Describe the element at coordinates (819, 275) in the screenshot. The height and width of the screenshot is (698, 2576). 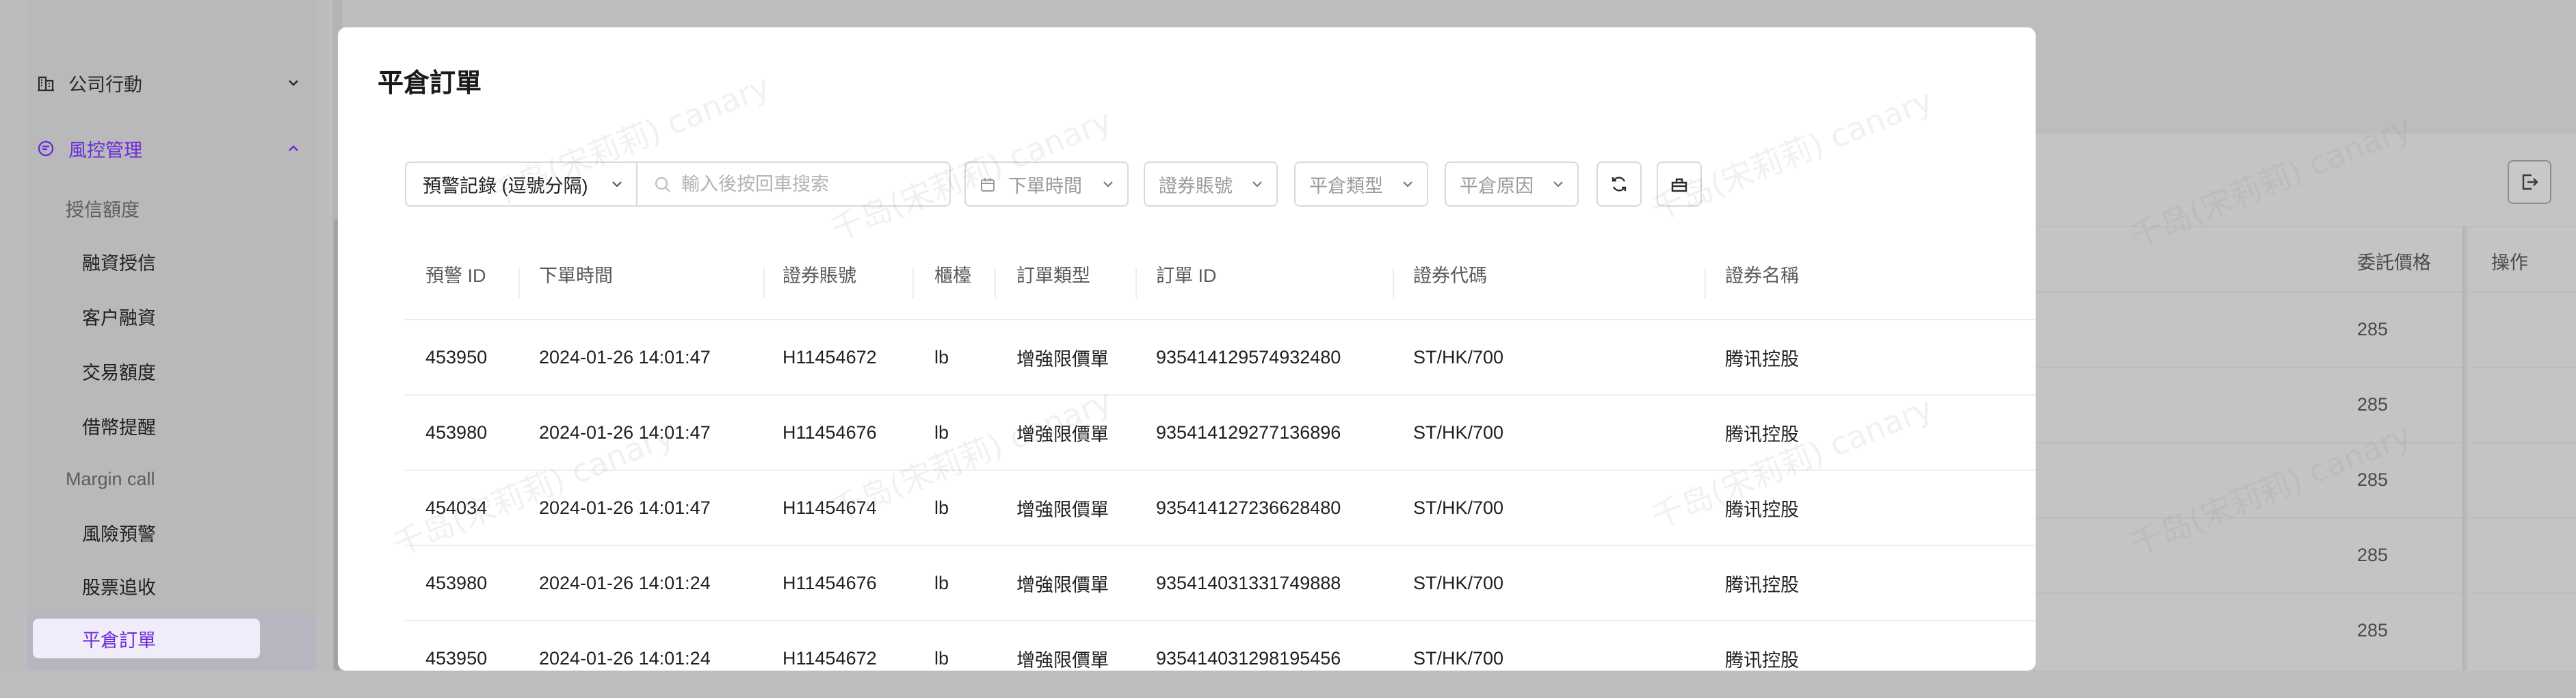
I see `column-header-account: 證券賬號` at that location.